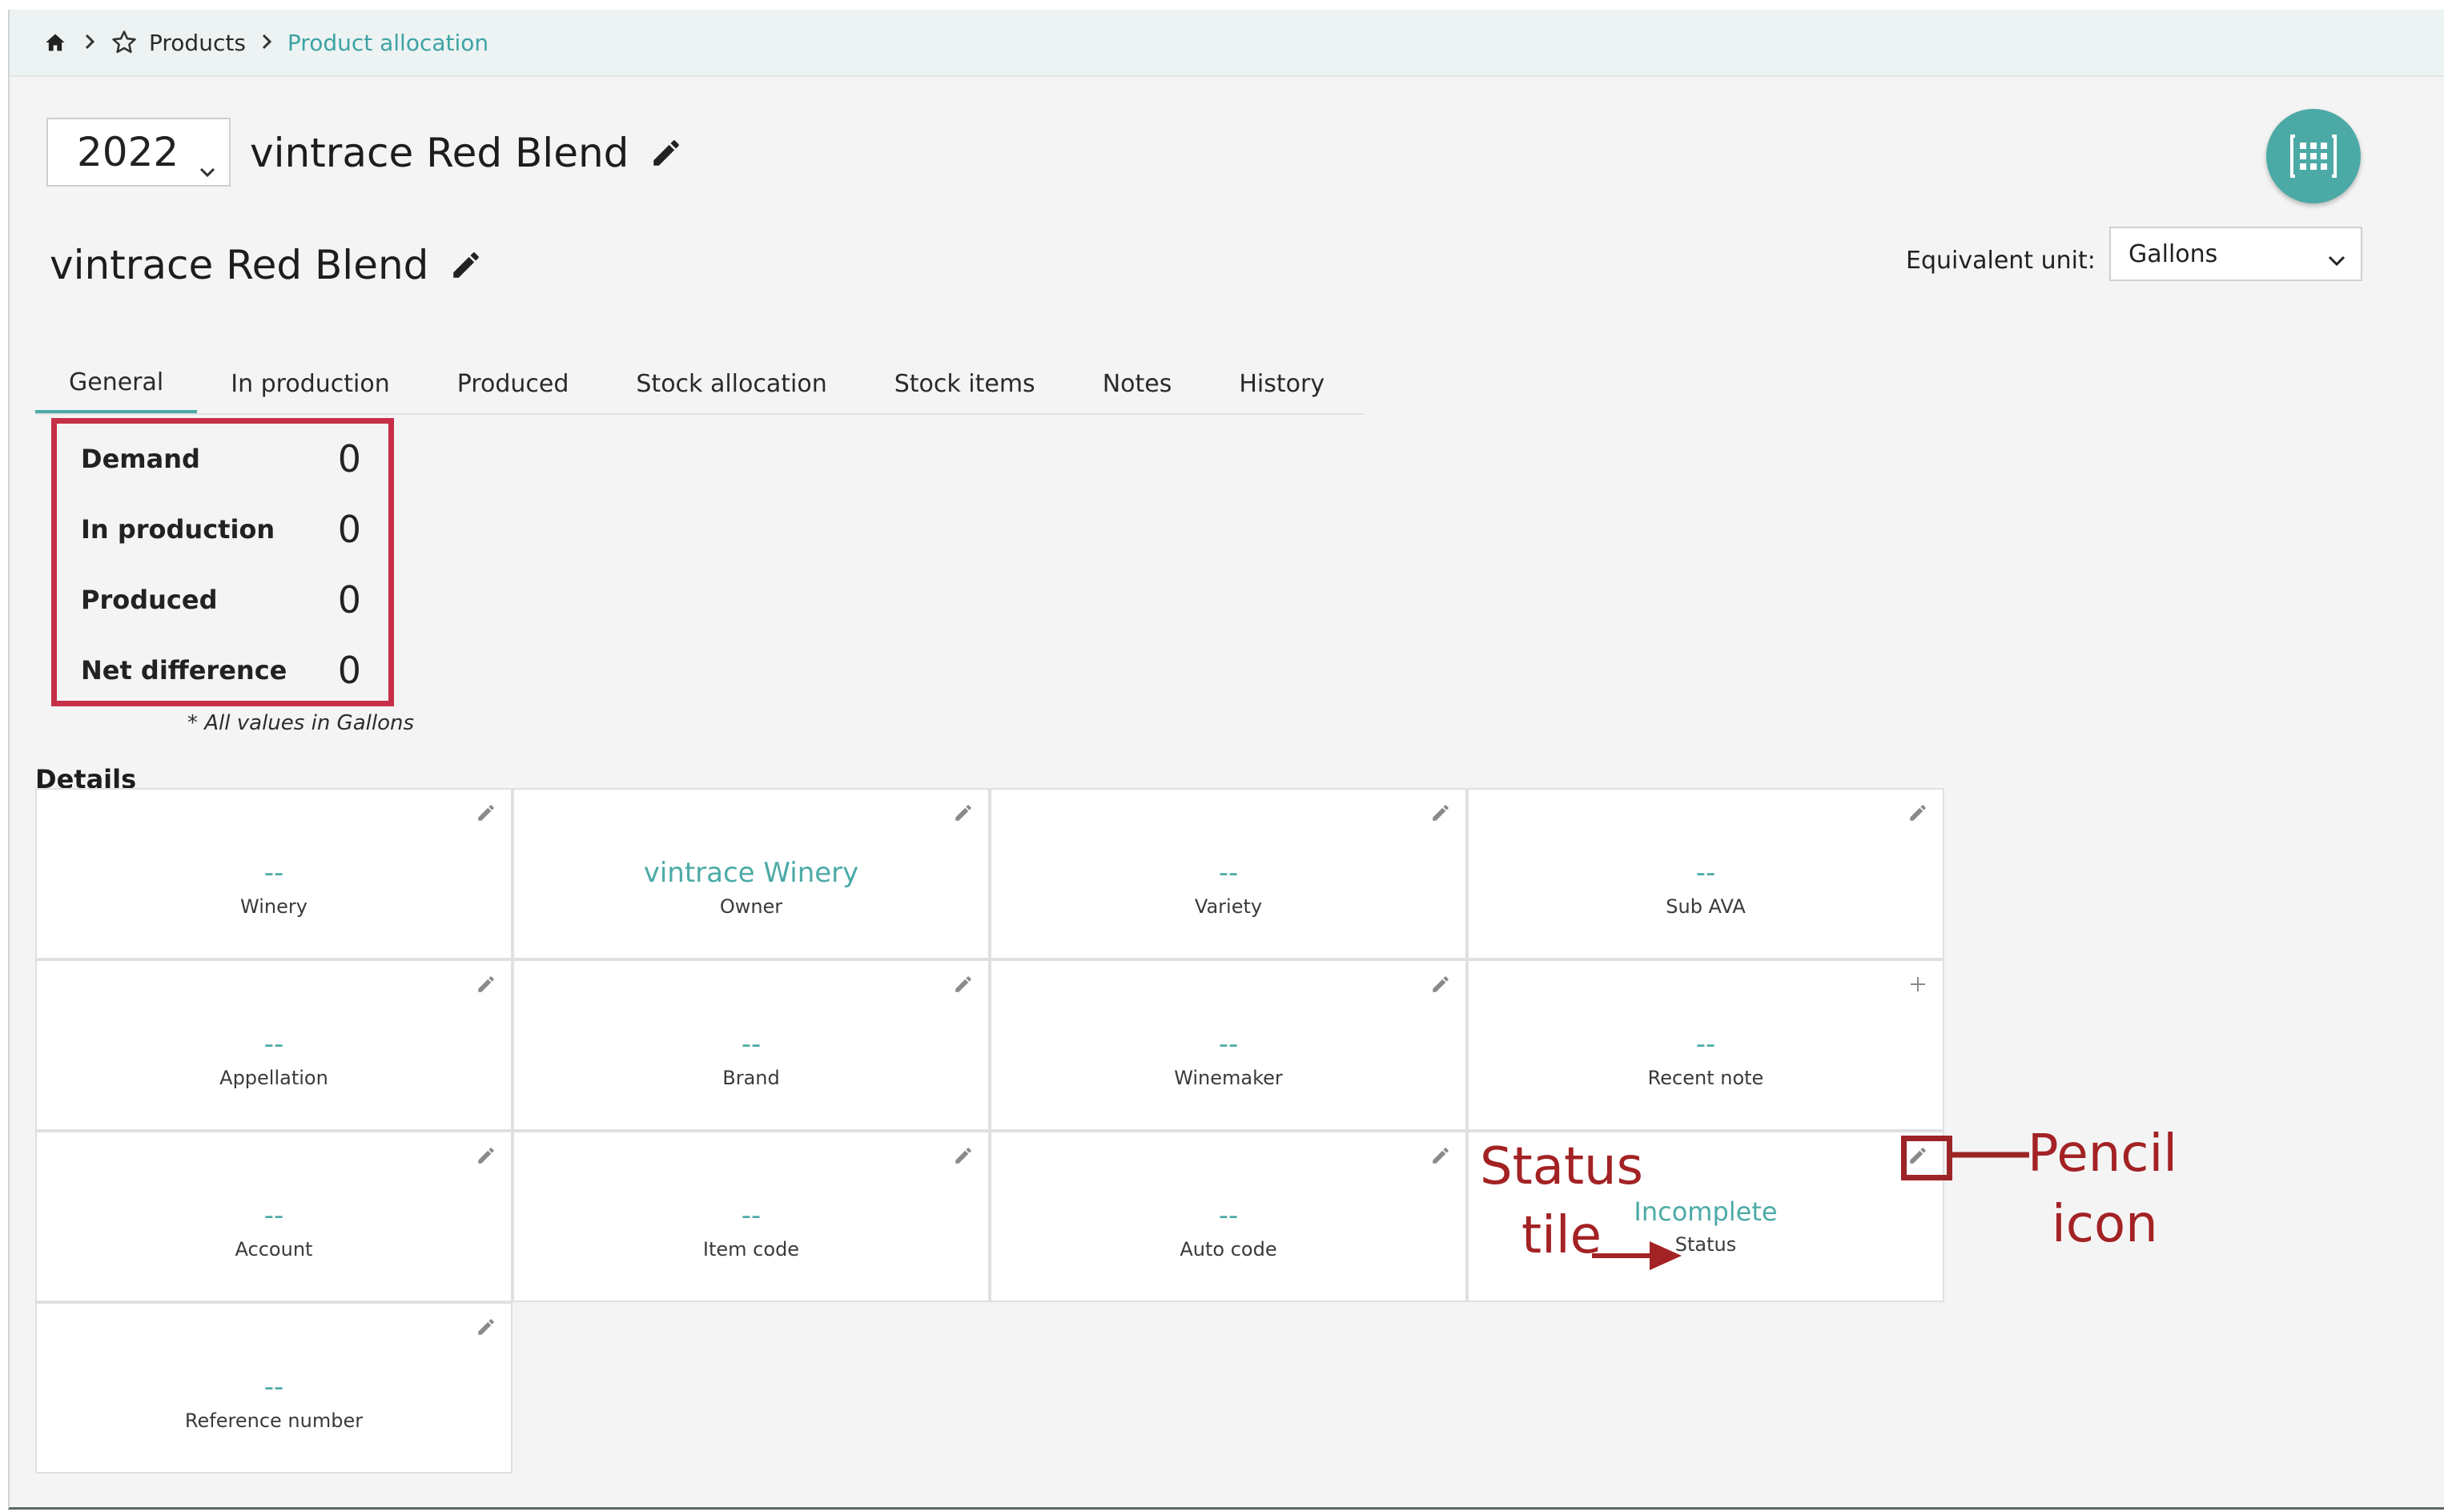 The width and height of the screenshot is (2444, 1512). Describe the element at coordinates (128, 152) in the screenshot. I see `year-value: 2022` at that location.